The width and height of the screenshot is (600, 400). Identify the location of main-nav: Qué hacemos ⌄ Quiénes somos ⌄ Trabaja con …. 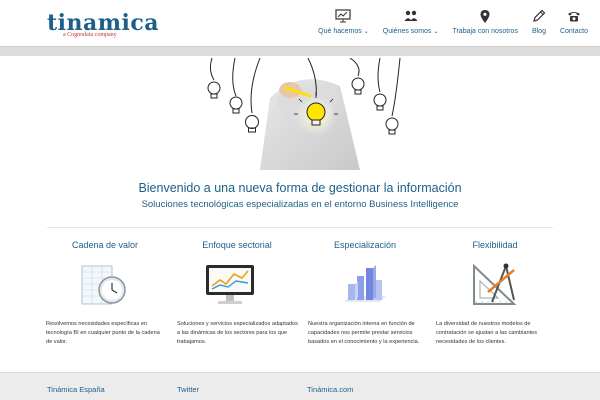
(446, 21).